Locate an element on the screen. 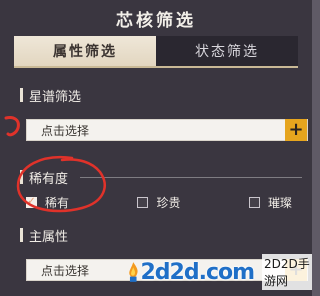 The image size is (320, 296). rarity-option-precious: 珍贵 is located at coordinates (159, 202).